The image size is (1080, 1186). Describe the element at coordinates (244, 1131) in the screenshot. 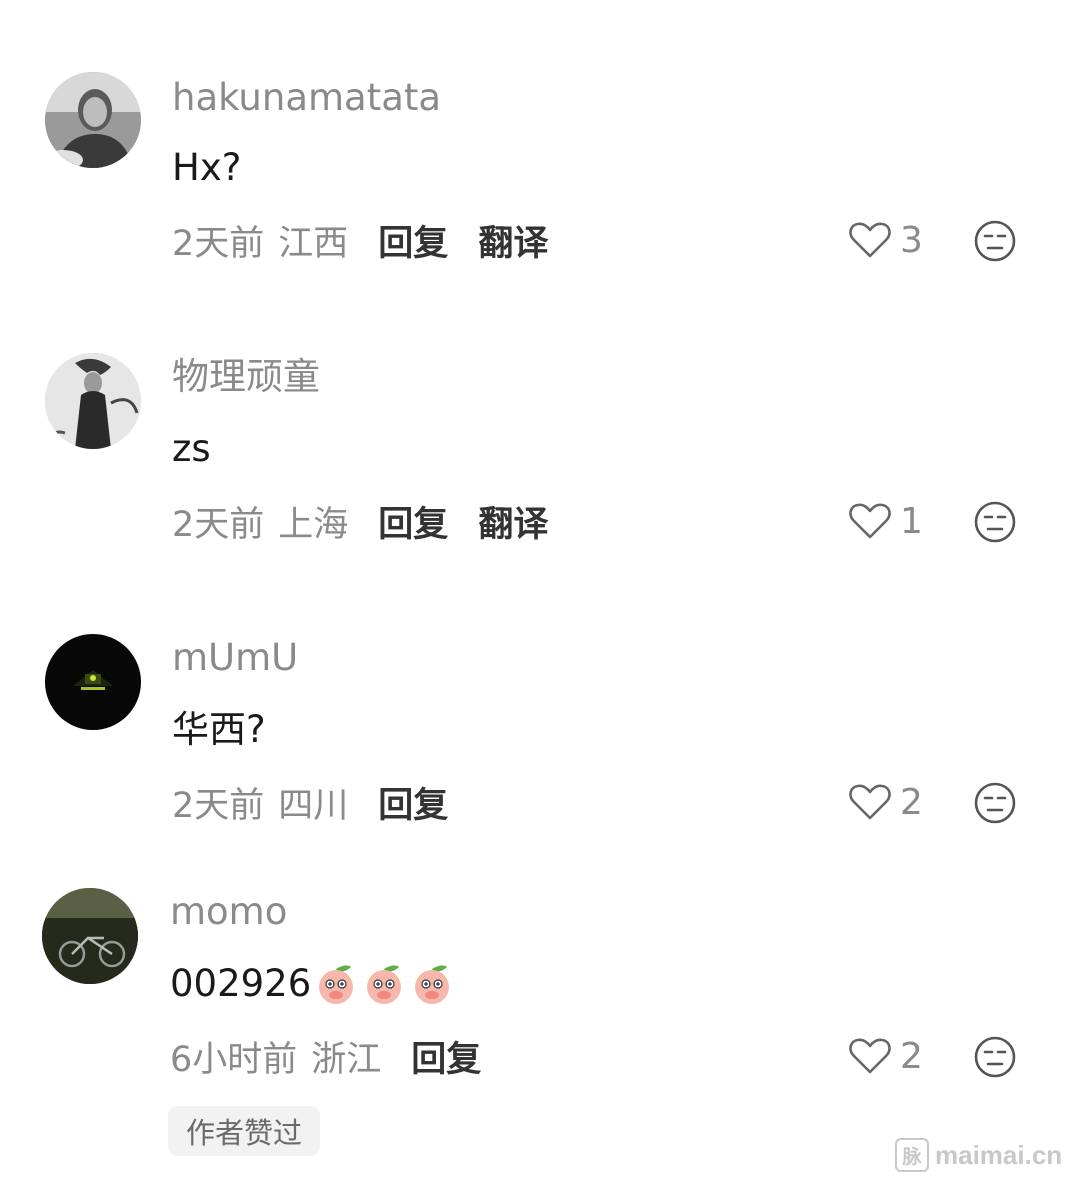

I see `author-liked-badge: 作者赞过` at that location.